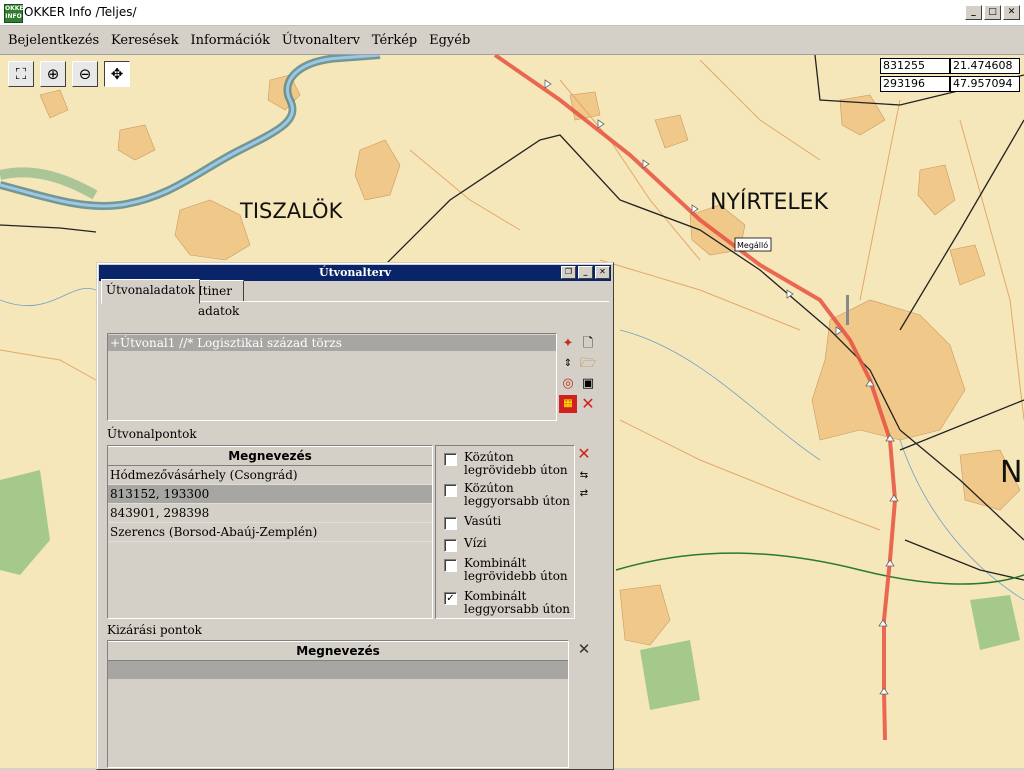  Describe the element at coordinates (602, 272) in the screenshot. I see `dialog-close-button: ✕` at that location.